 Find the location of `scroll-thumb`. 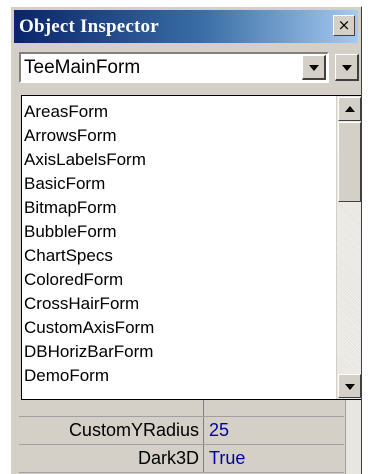

scroll-thumb is located at coordinates (349, 162).